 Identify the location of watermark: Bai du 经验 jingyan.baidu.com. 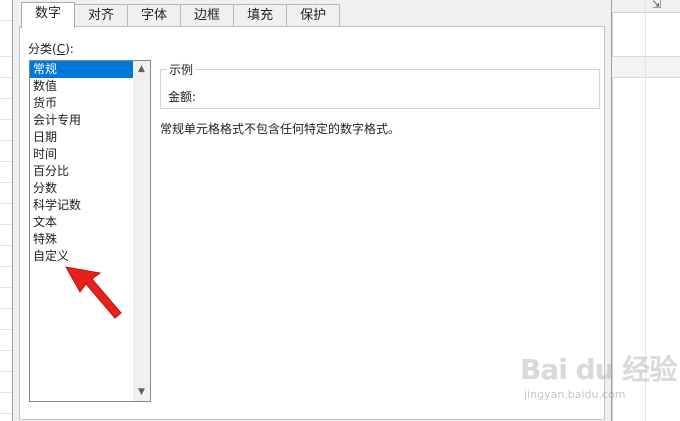
(600, 378).